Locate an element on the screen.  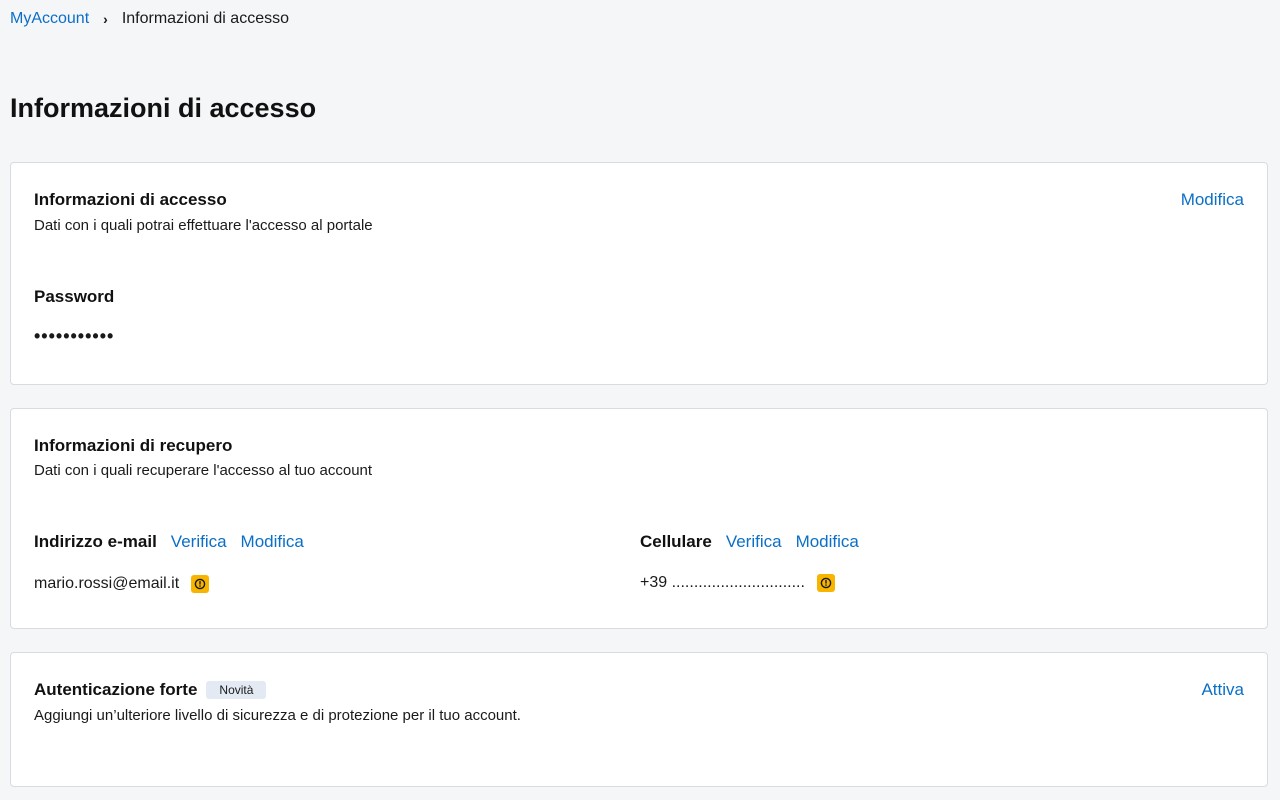
phone-edit-link: Modifica is located at coordinates (827, 542).